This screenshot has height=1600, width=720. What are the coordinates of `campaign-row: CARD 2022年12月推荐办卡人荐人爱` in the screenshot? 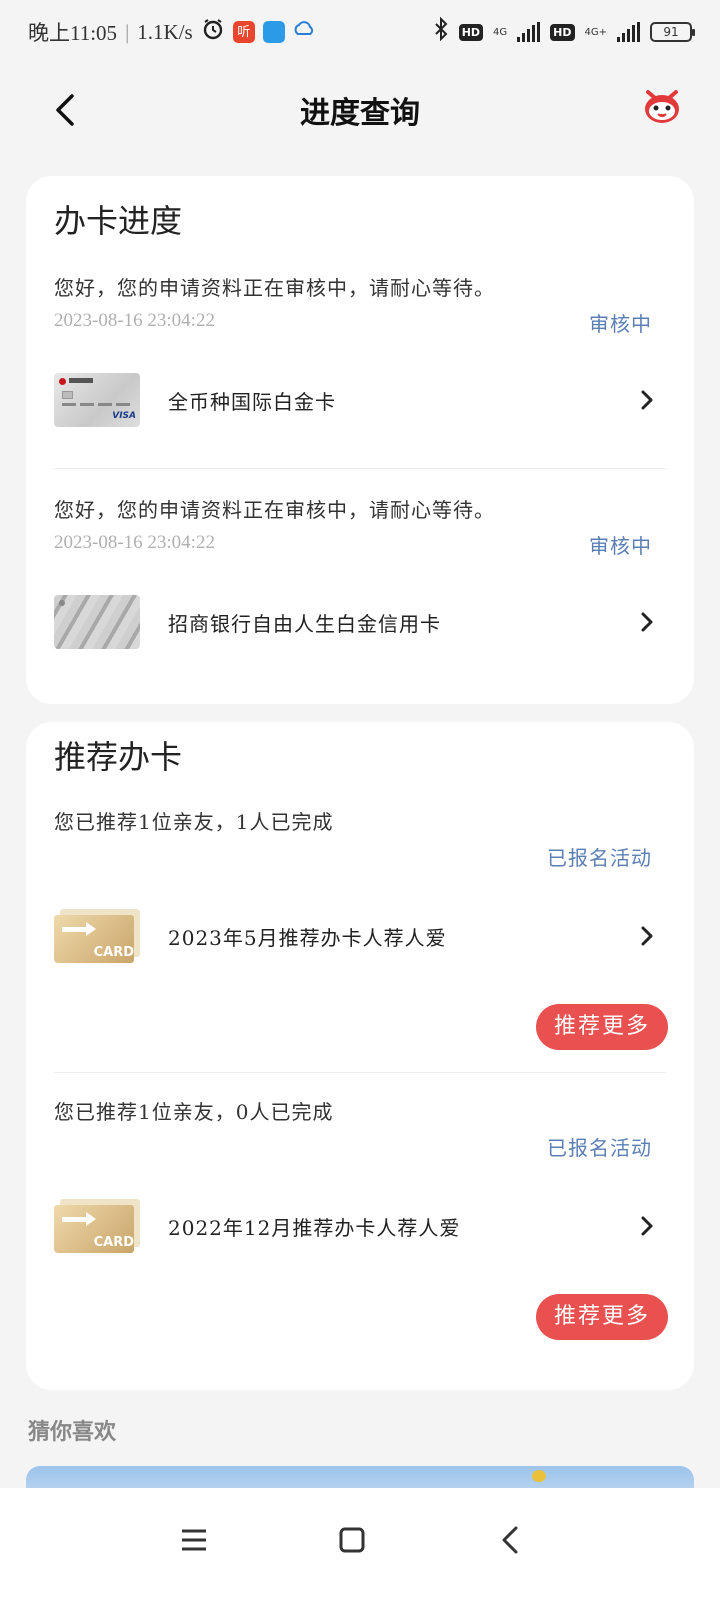 It's located at (360, 1226).